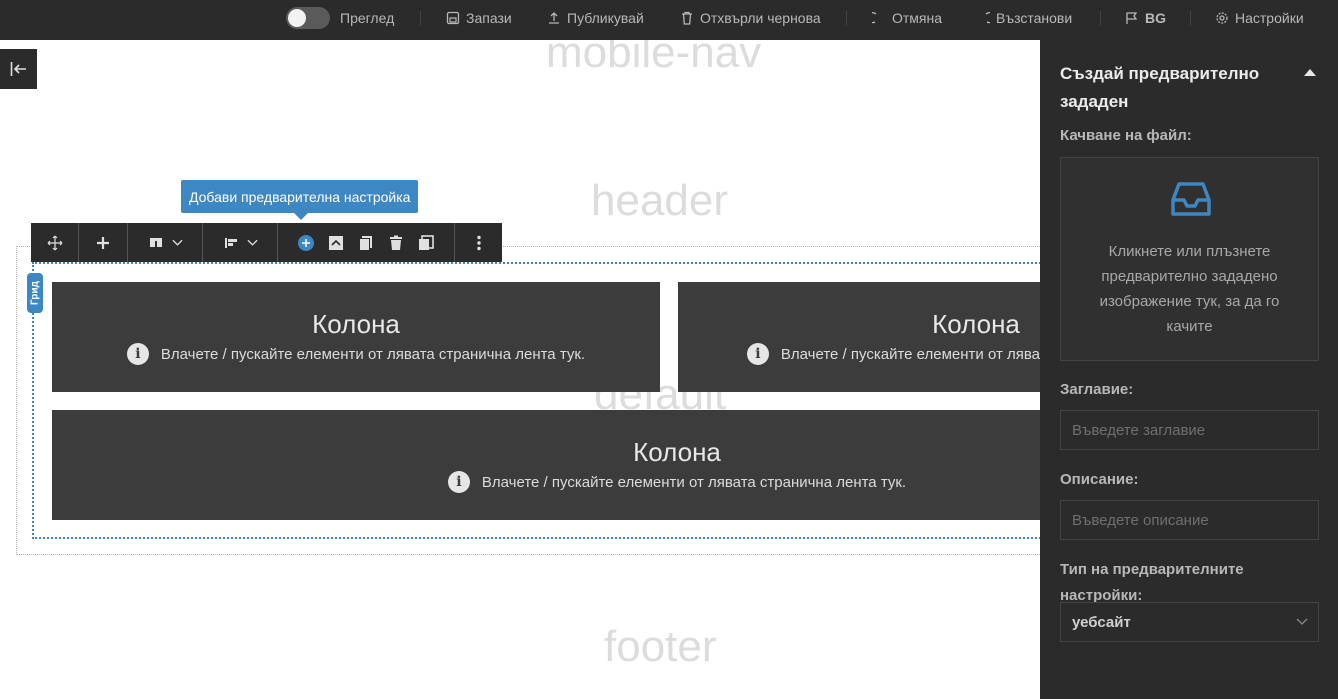  I want to click on region-label-header: header, so click(660, 200).